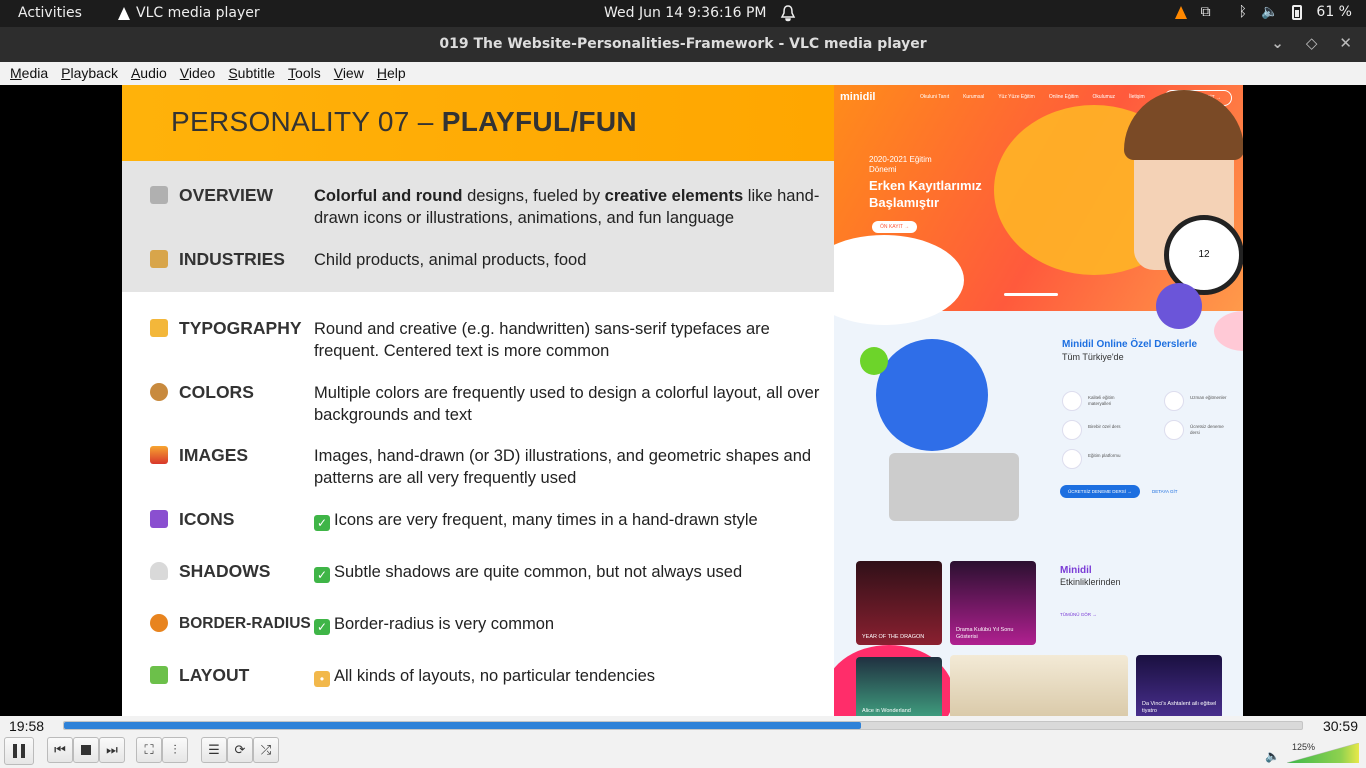  I want to click on row-label: TYPOGRAPHY, so click(240, 328).